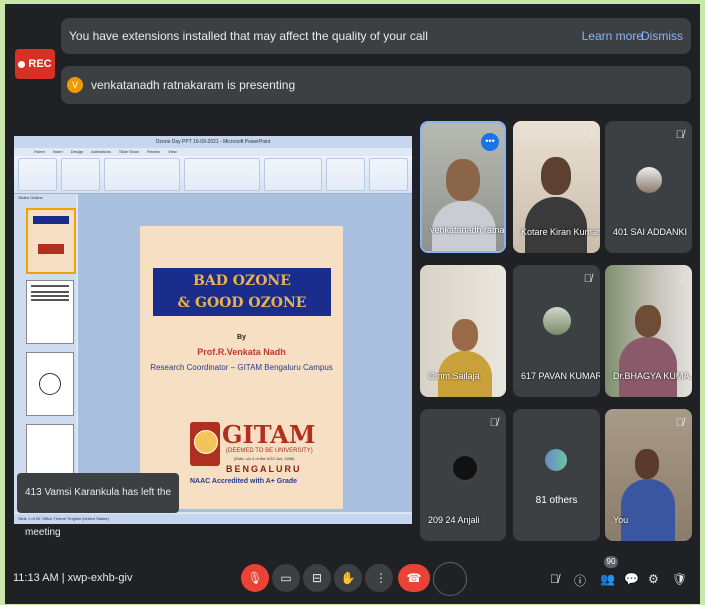  What do you see at coordinates (414, 578) in the screenshot?
I see `leave-call-button: ☎` at bounding box center [414, 578].